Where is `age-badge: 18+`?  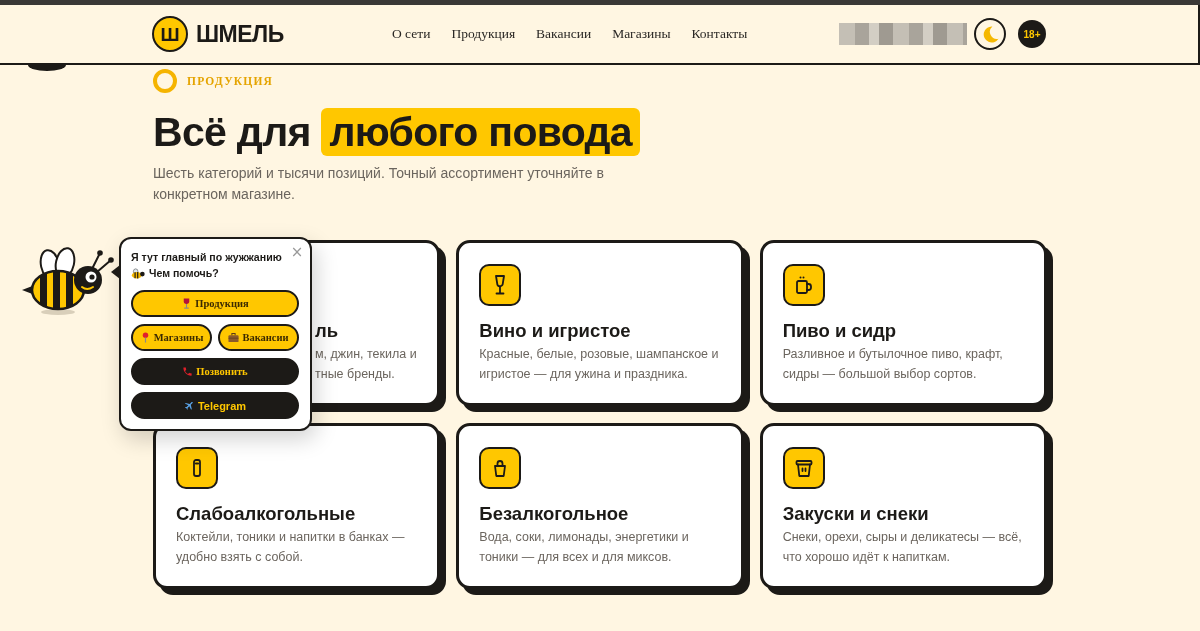 age-badge: 18+ is located at coordinates (1032, 34).